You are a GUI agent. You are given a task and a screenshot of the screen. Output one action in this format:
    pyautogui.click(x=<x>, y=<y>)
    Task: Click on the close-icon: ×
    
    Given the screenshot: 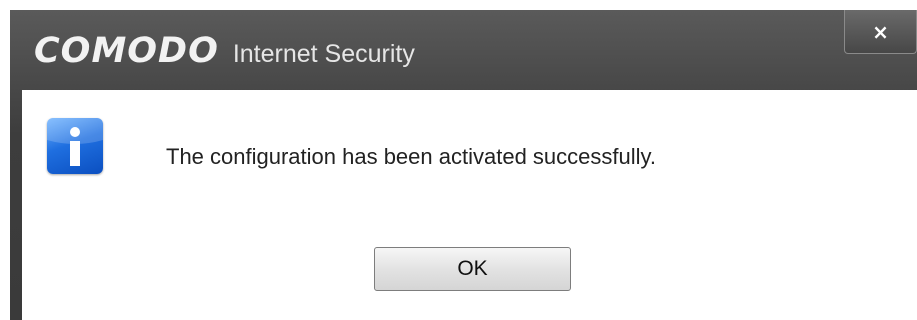 What is the action you would take?
    pyautogui.click(x=880, y=31)
    